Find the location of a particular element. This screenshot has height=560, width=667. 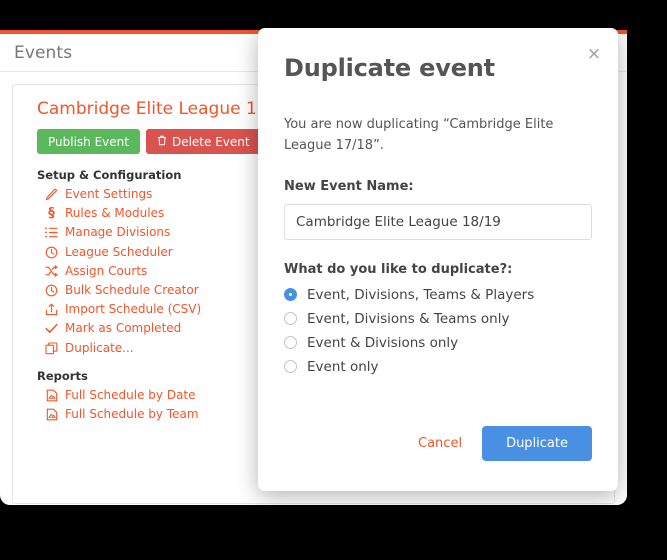

new-event-name-input is located at coordinates (438, 221).